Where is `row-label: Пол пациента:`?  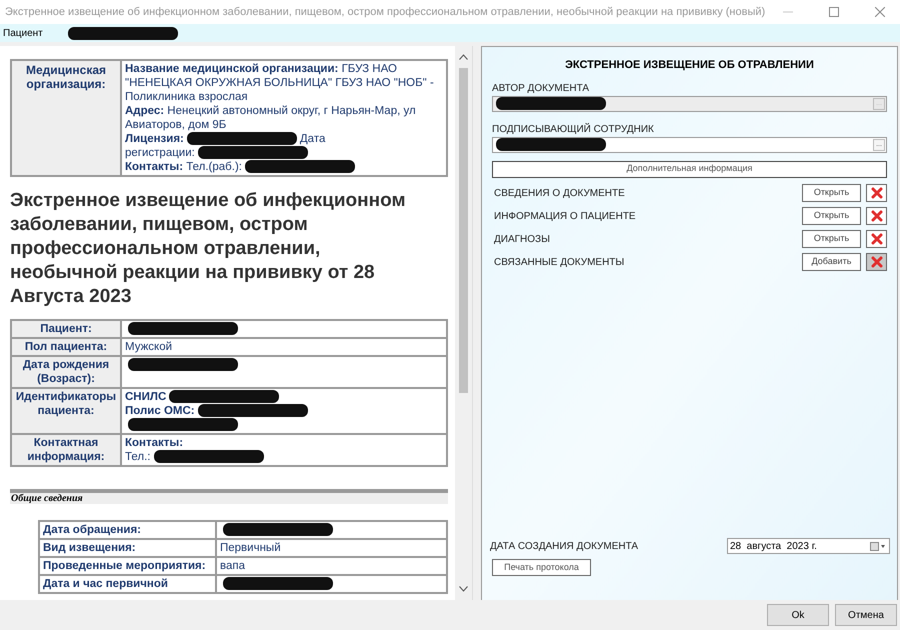
row-label: Пол пациента: is located at coordinates (67, 347).